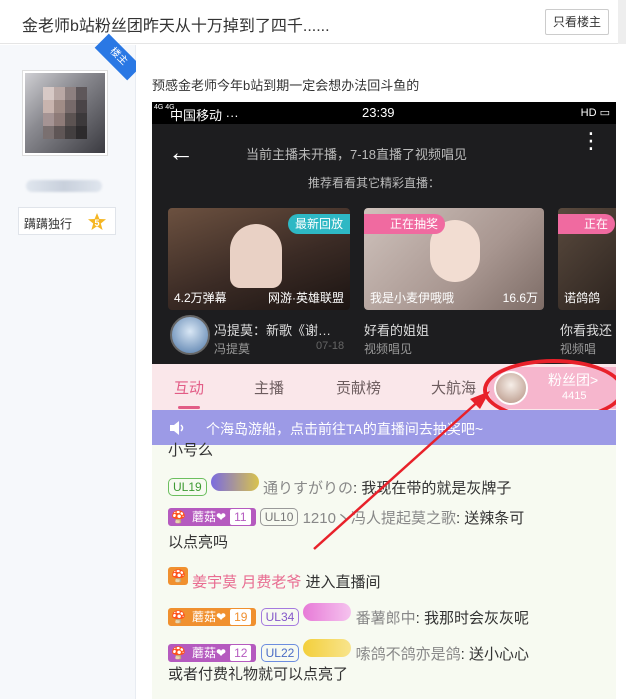 This screenshot has height=699, width=626. What do you see at coordinates (358, 387) in the screenshot?
I see `tab-contribution: 贡献榜` at bounding box center [358, 387].